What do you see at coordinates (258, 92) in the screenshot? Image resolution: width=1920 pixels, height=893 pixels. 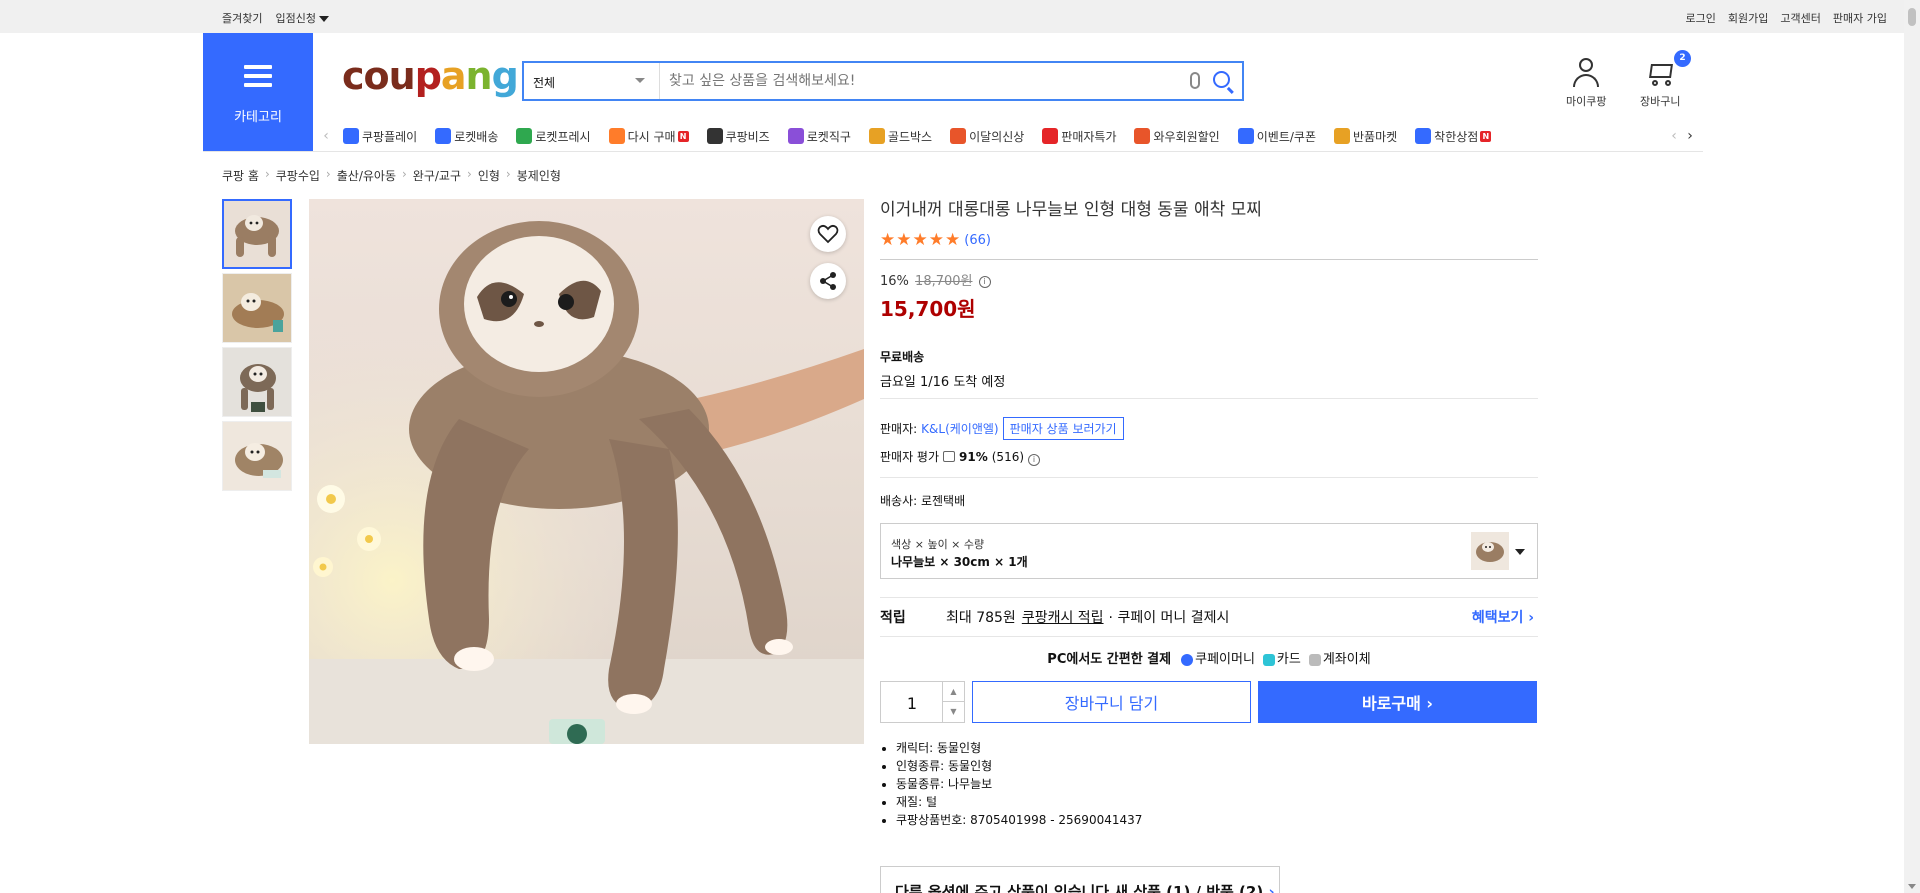 I see `category-menu-button: 카테고리` at bounding box center [258, 92].